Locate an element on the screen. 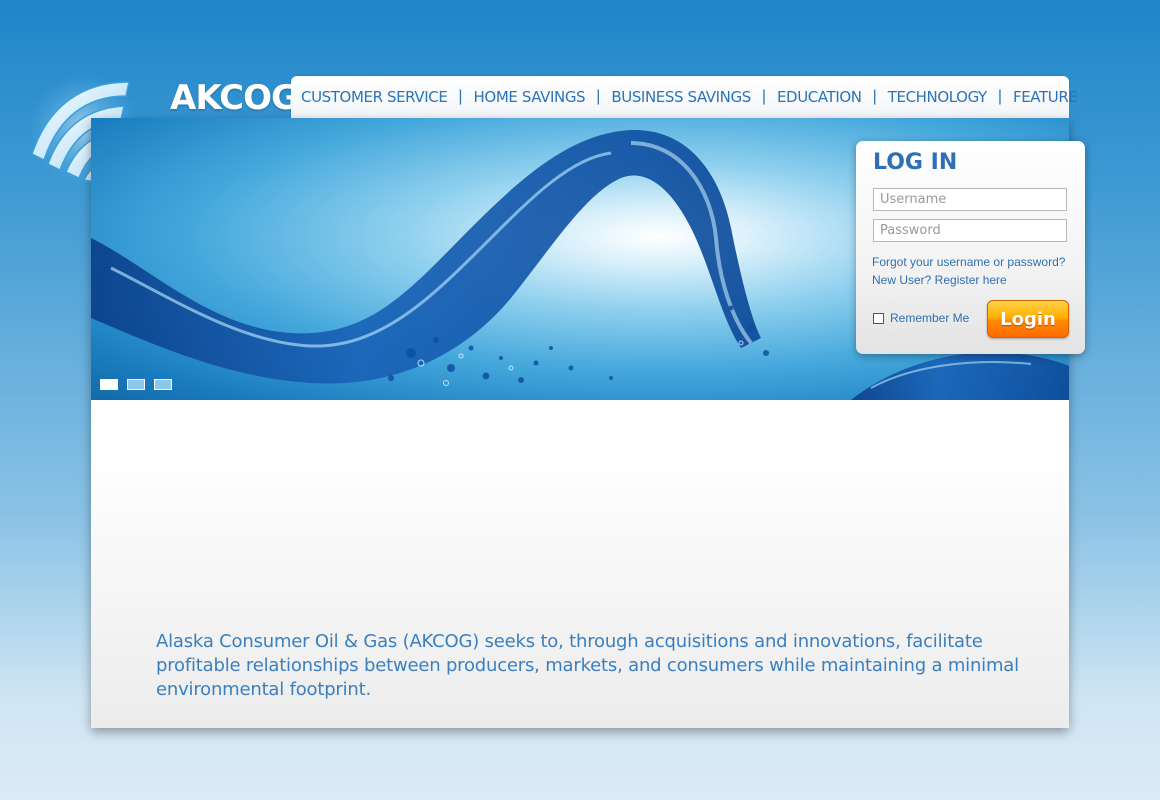 Image resolution: width=1160 pixels, height=800 pixels. nav-item-feature: FEATURE is located at coordinates (1045, 97).